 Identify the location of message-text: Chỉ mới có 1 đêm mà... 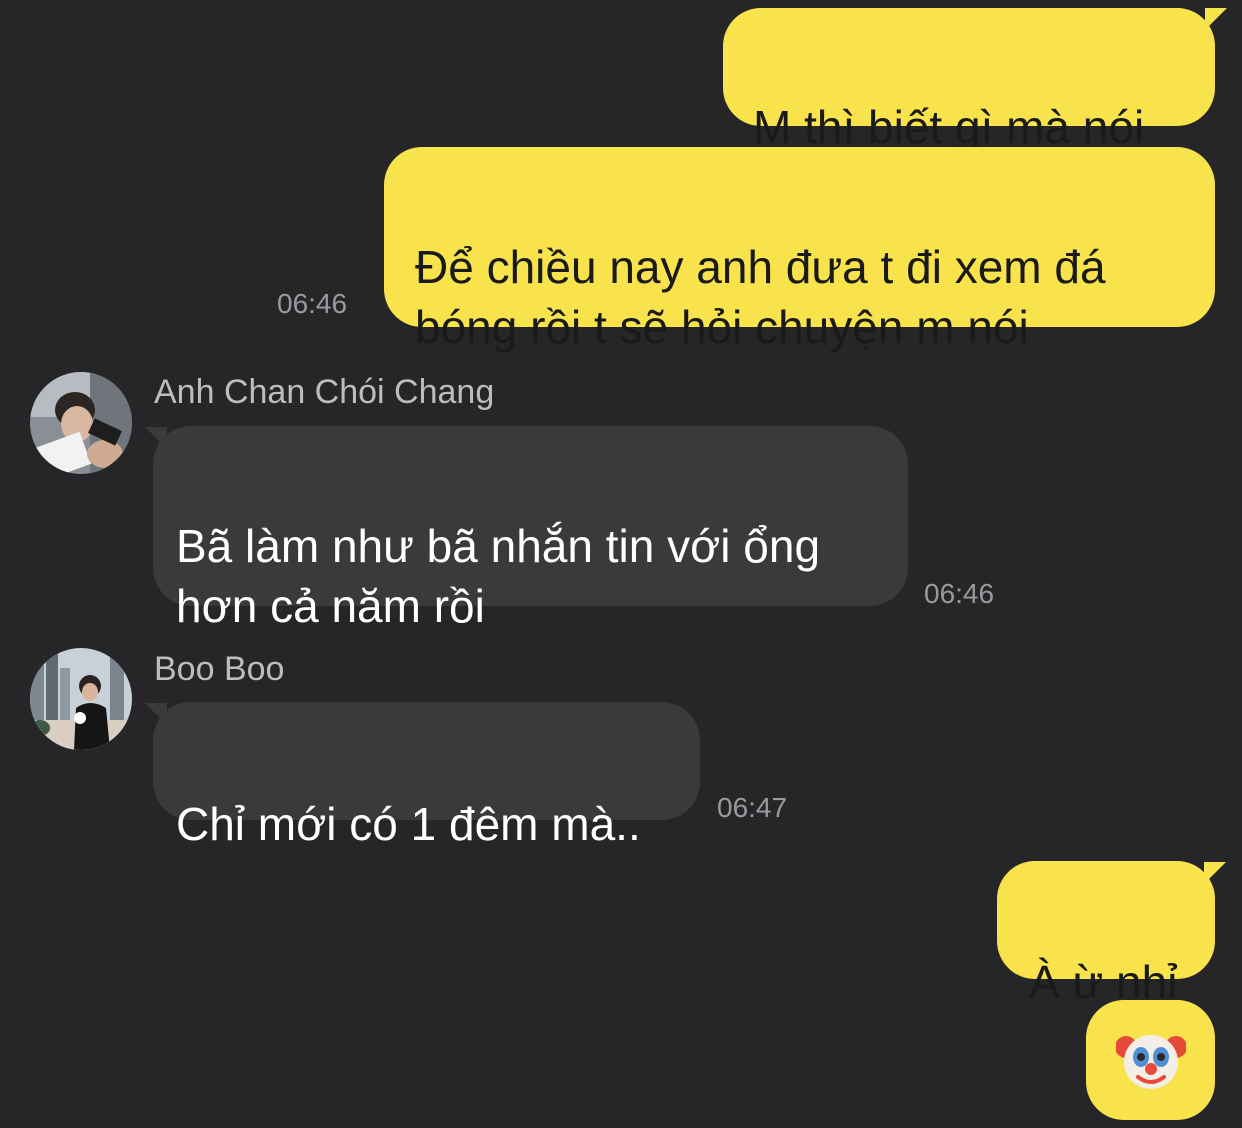
(408, 824).